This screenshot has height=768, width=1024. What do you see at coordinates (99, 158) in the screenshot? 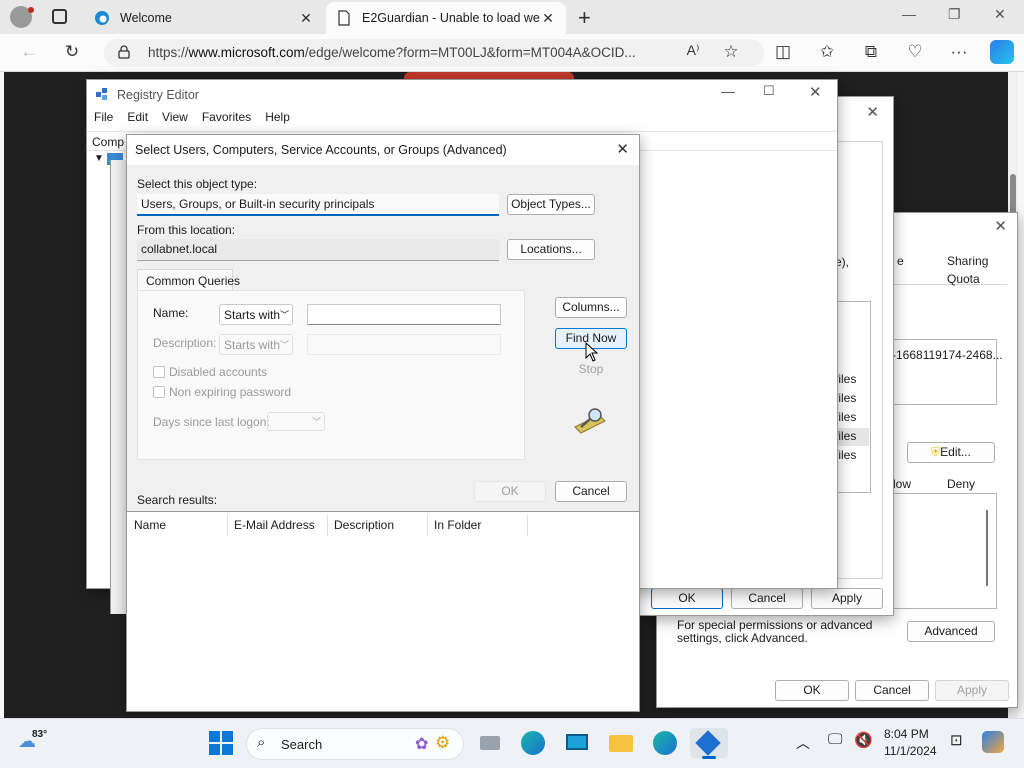
I see `chevron-down-icon: ▼` at bounding box center [99, 158].